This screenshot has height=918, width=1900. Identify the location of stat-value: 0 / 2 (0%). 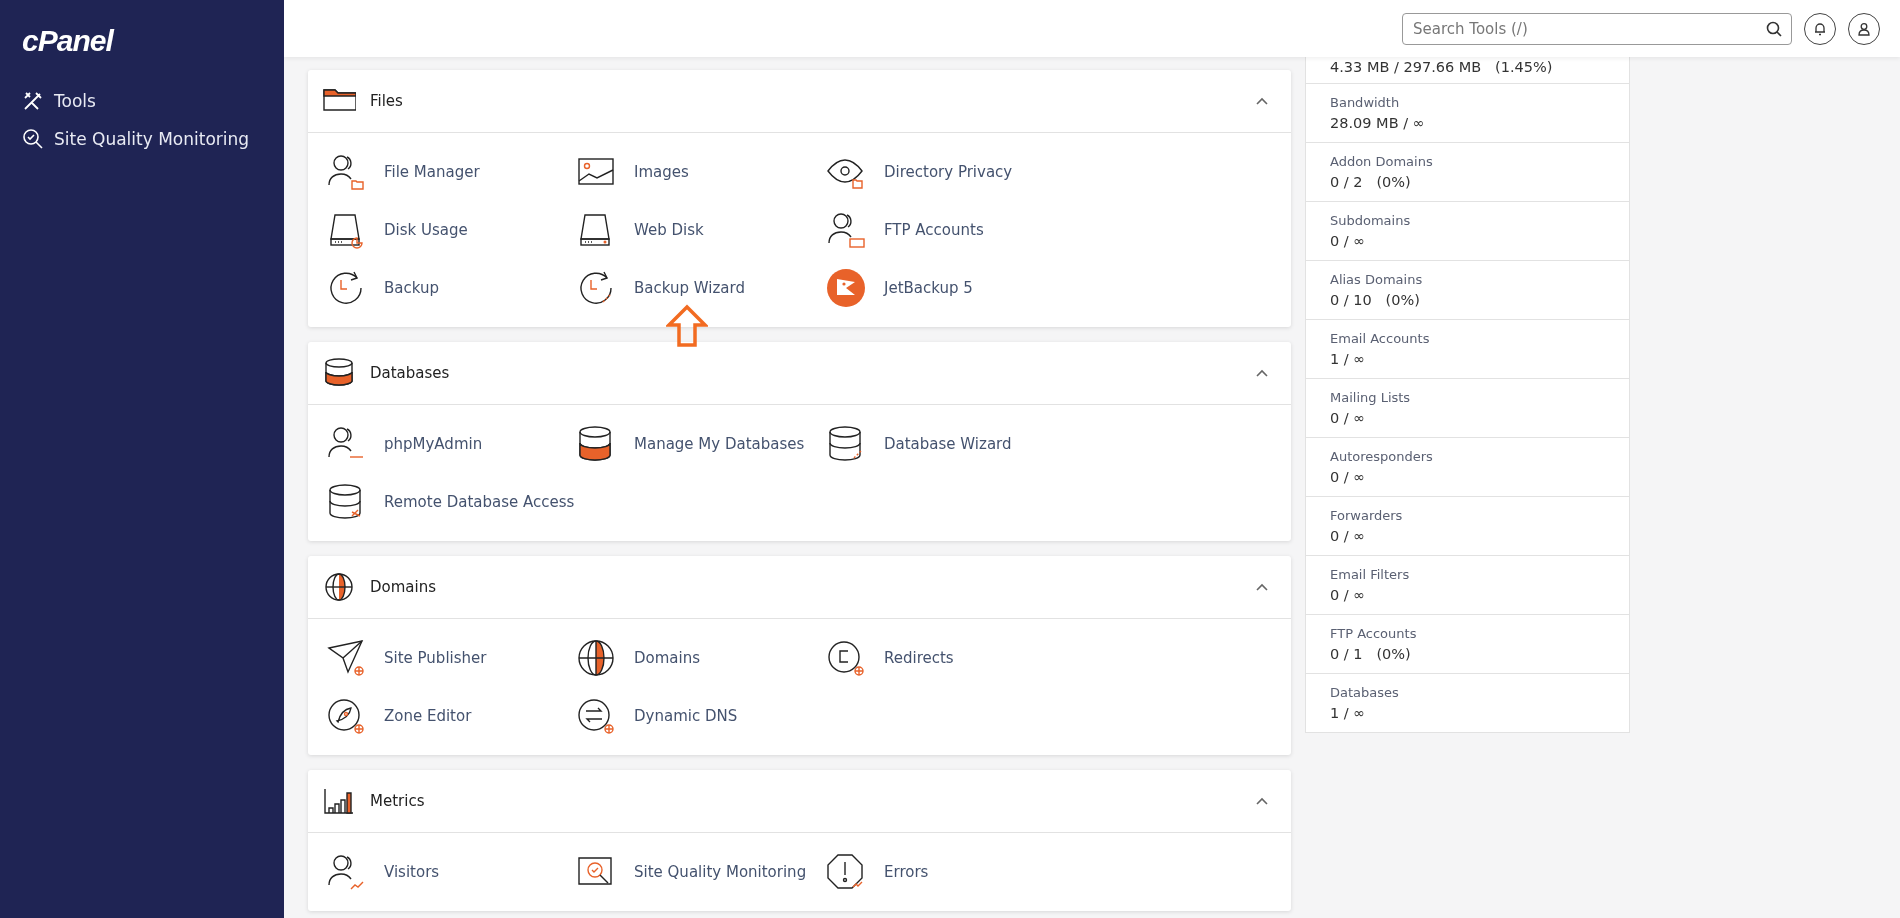
(1371, 182).